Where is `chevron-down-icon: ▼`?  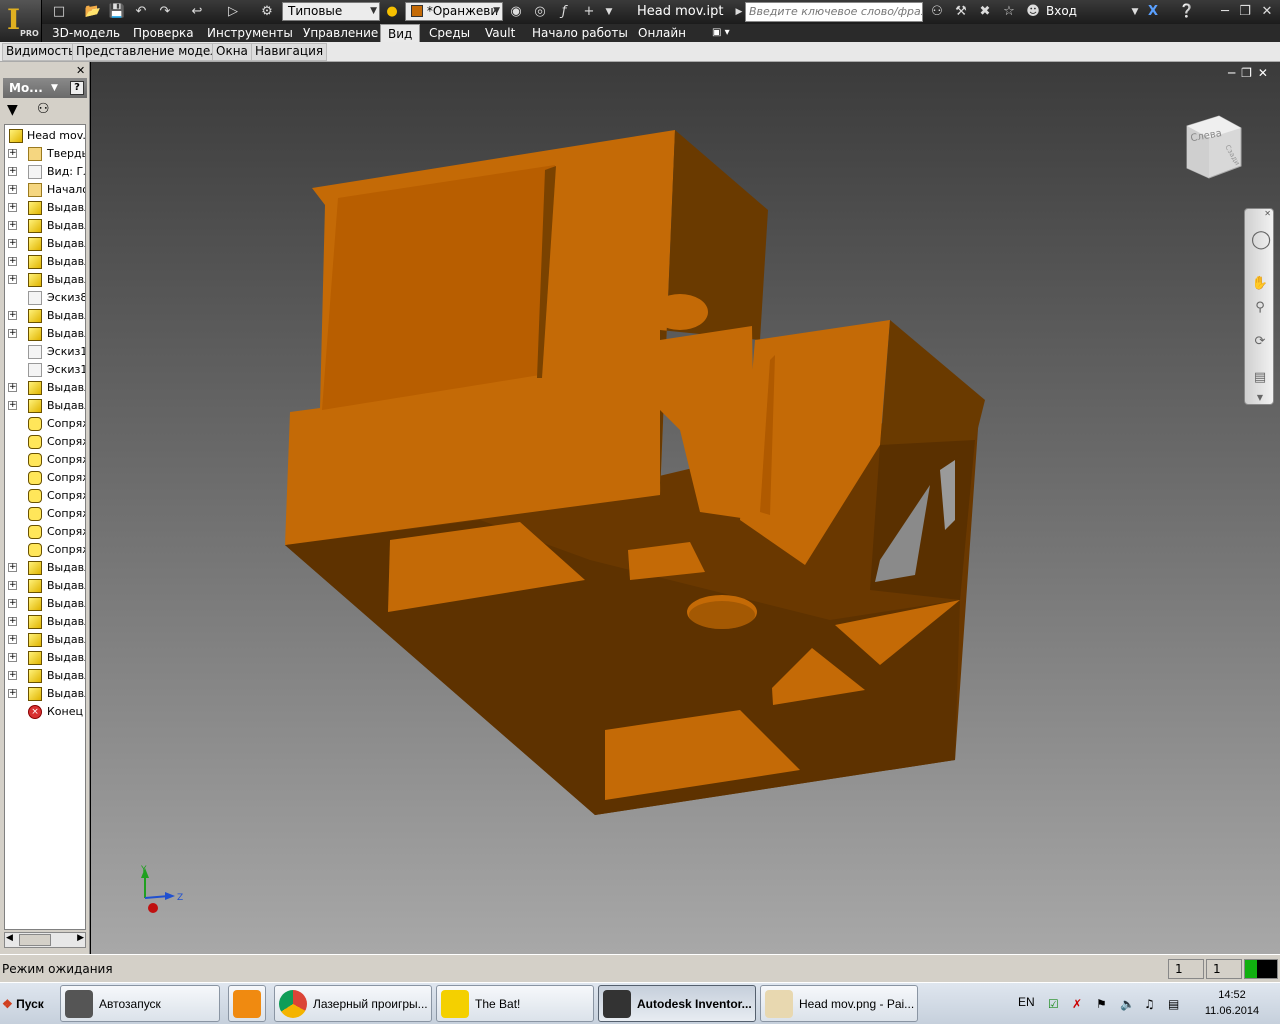
chevron-down-icon: ▼ is located at coordinates (54, 88).